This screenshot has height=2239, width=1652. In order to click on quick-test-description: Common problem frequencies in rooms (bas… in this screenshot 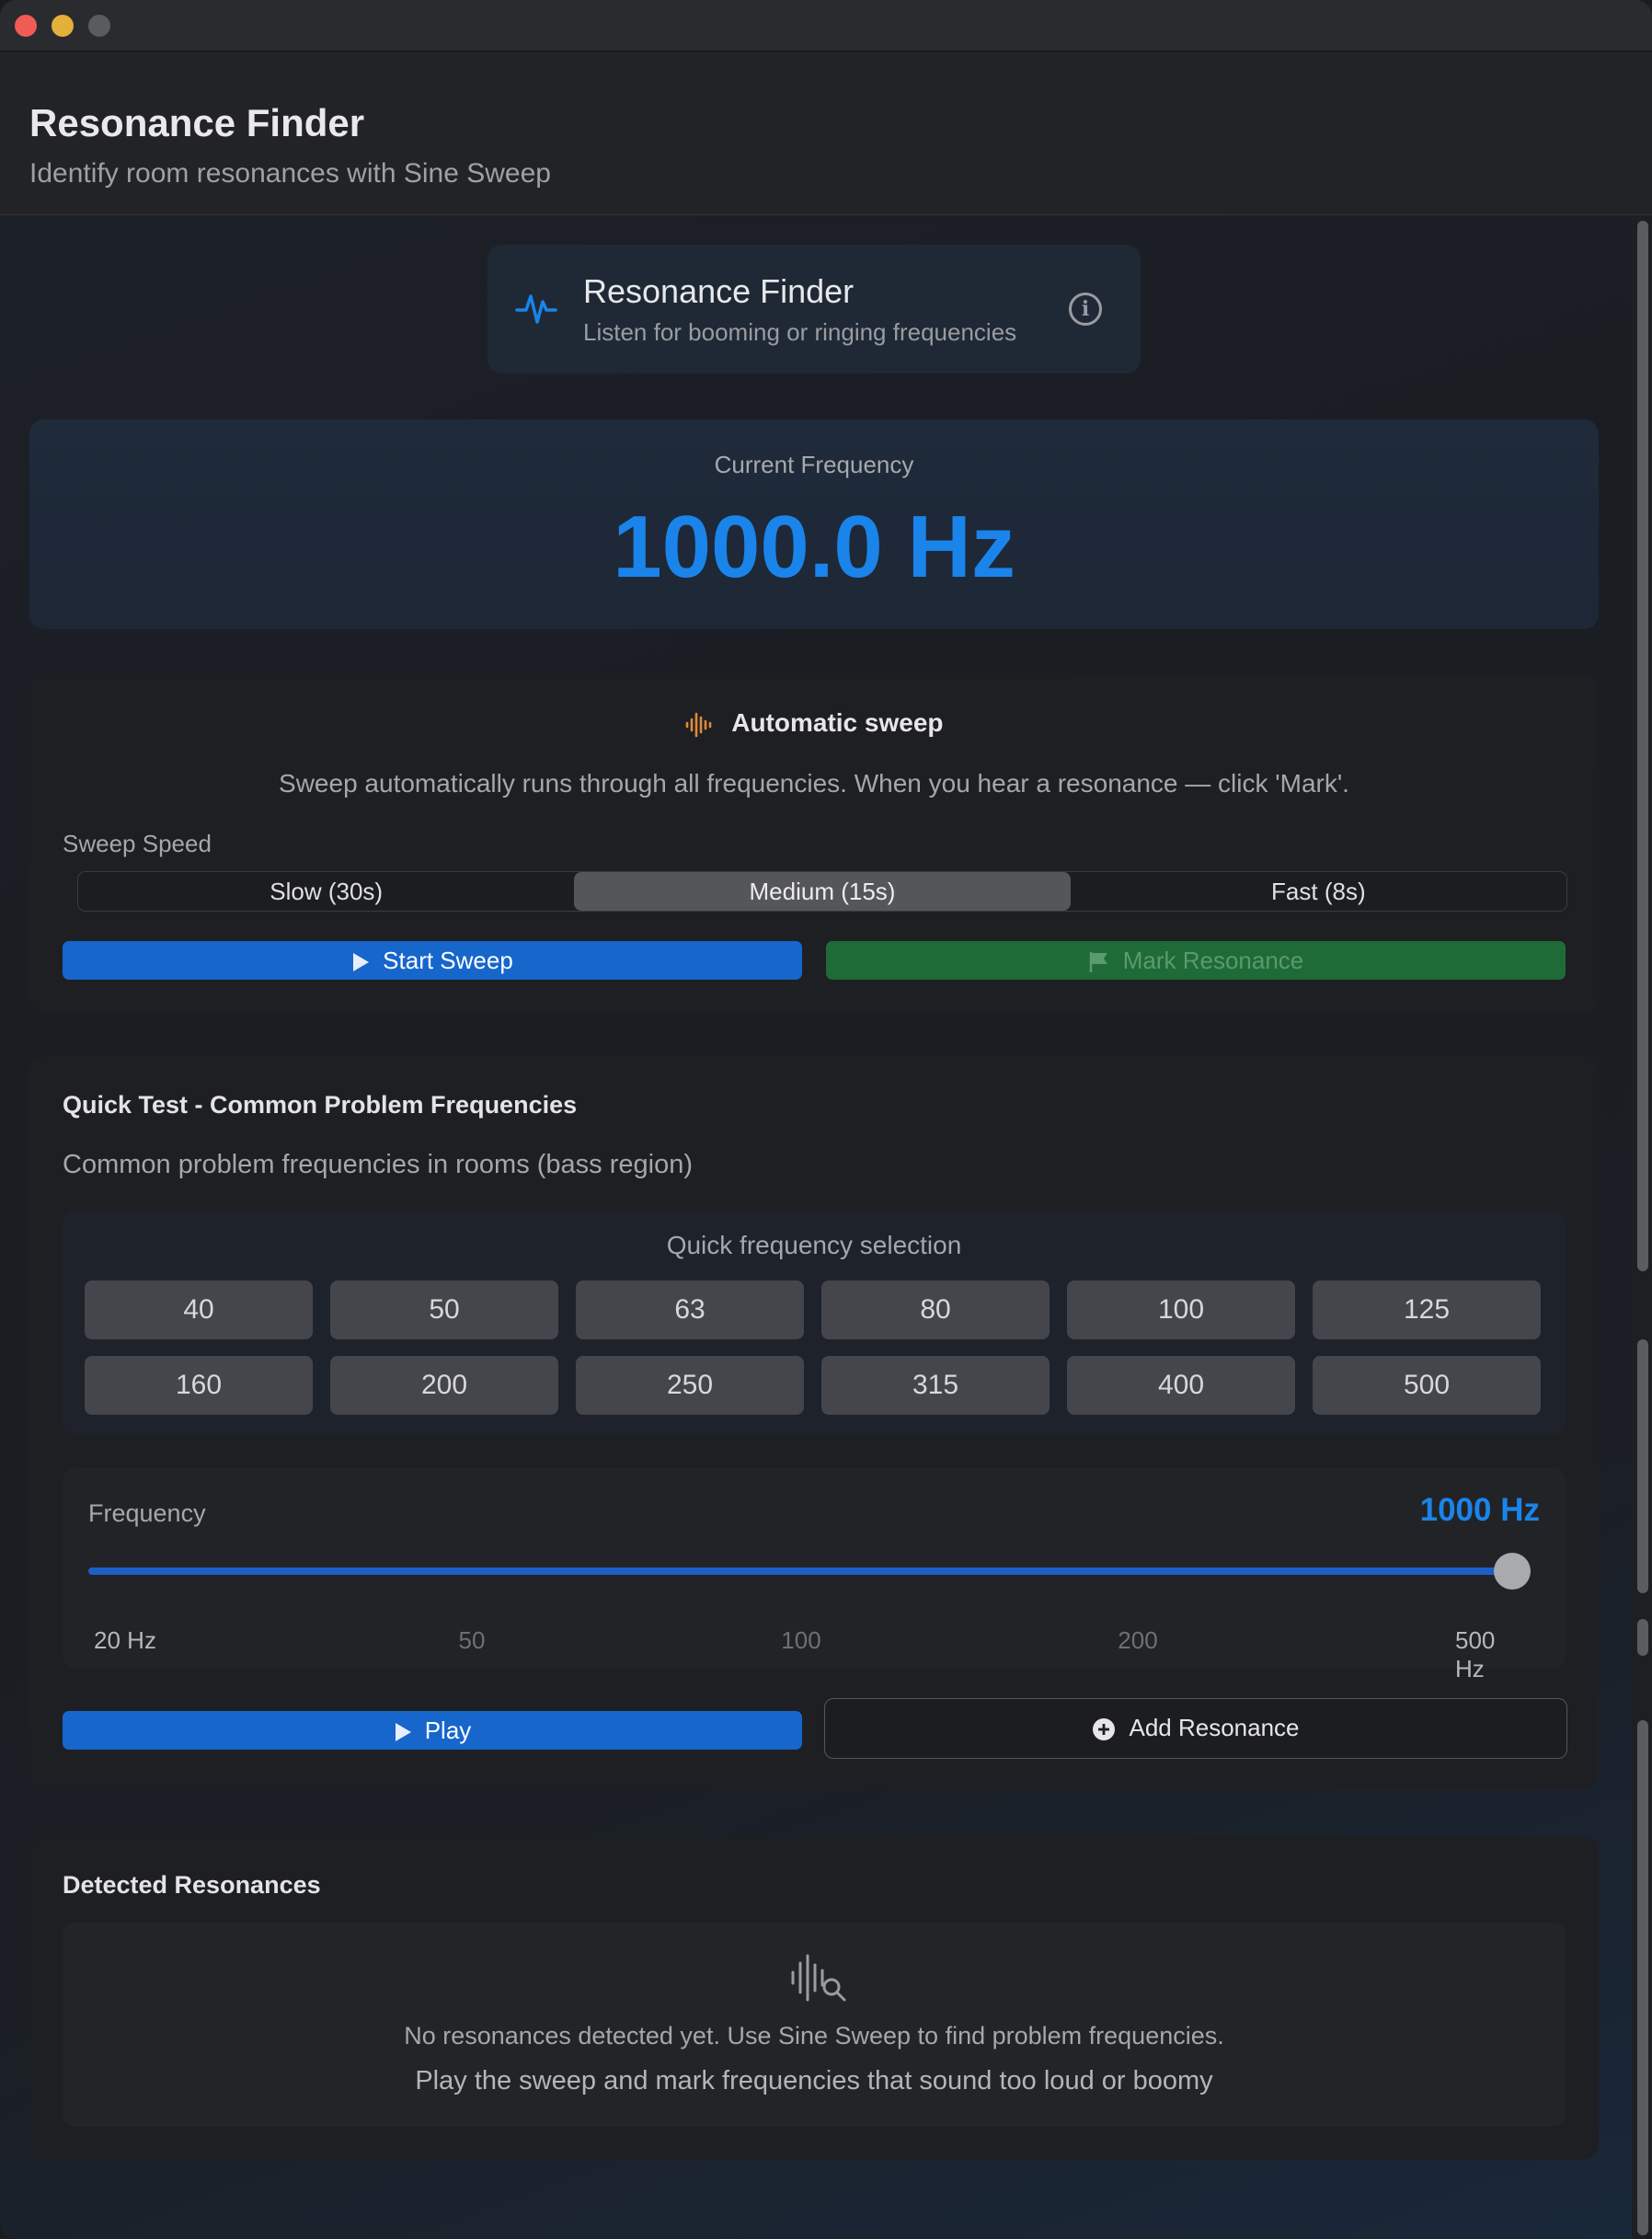, I will do `click(378, 1165)`.